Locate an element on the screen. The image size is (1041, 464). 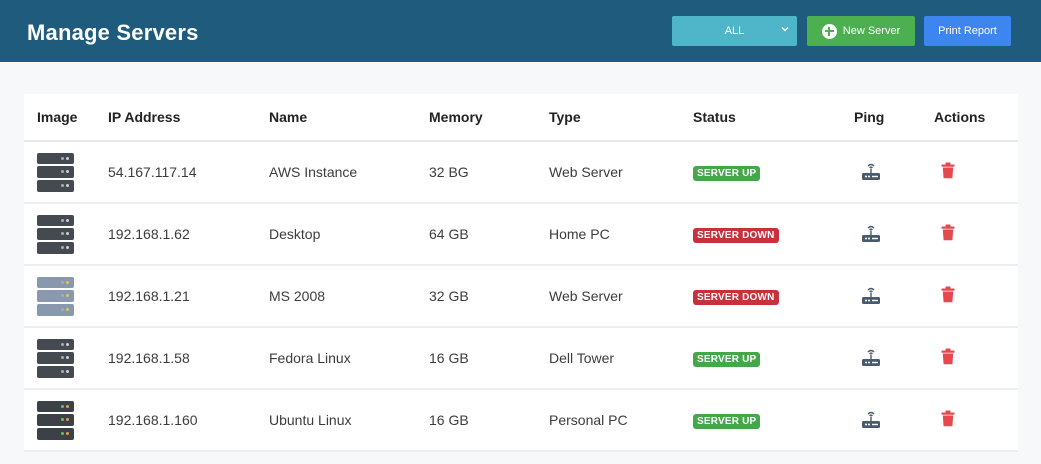
ip-address-cell: 54.167.117.14 is located at coordinates (188, 172).